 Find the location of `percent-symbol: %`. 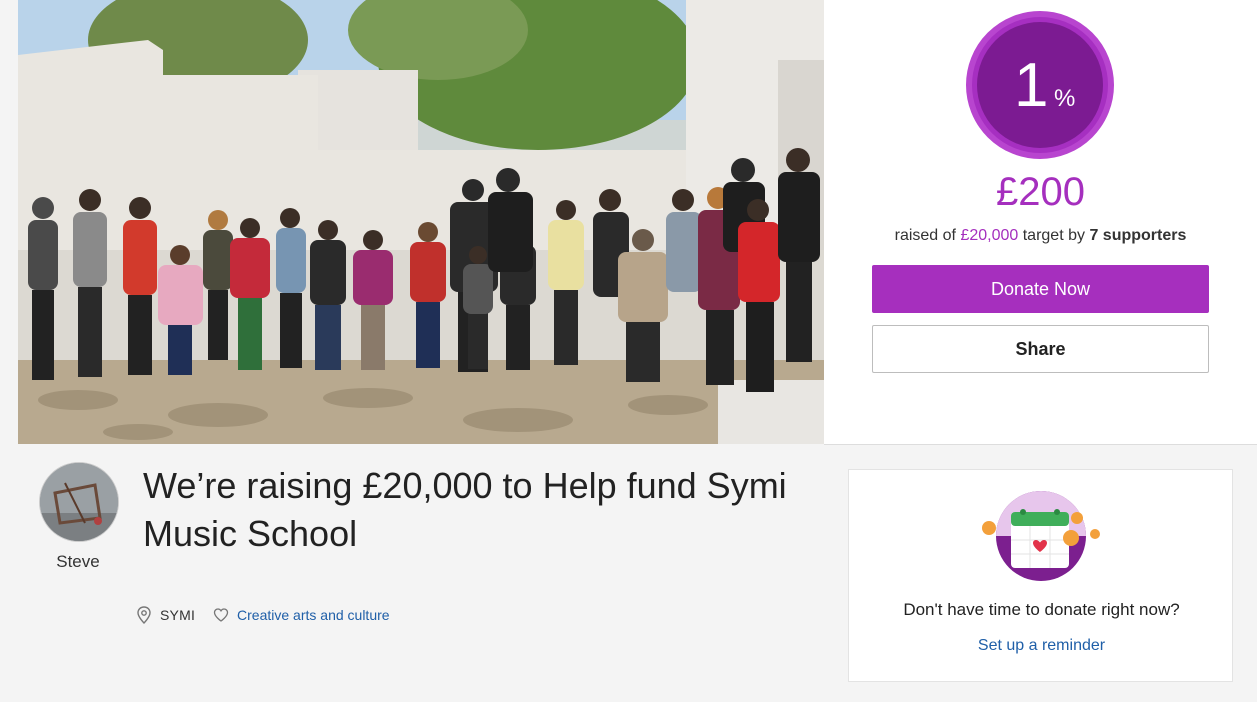

percent-symbol: % is located at coordinates (1065, 98).